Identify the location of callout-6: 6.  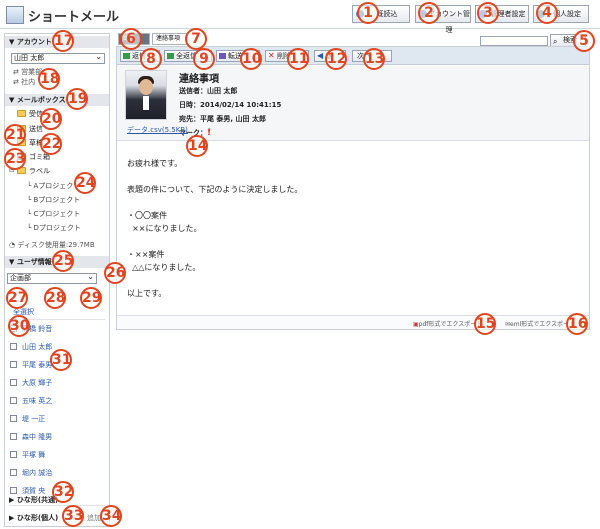
(131, 39).